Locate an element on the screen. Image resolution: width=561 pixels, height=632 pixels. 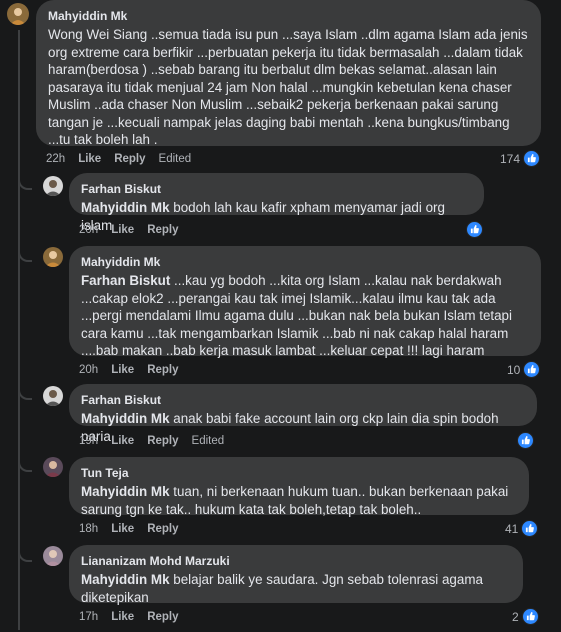
comment-time: 18h is located at coordinates (88, 529).